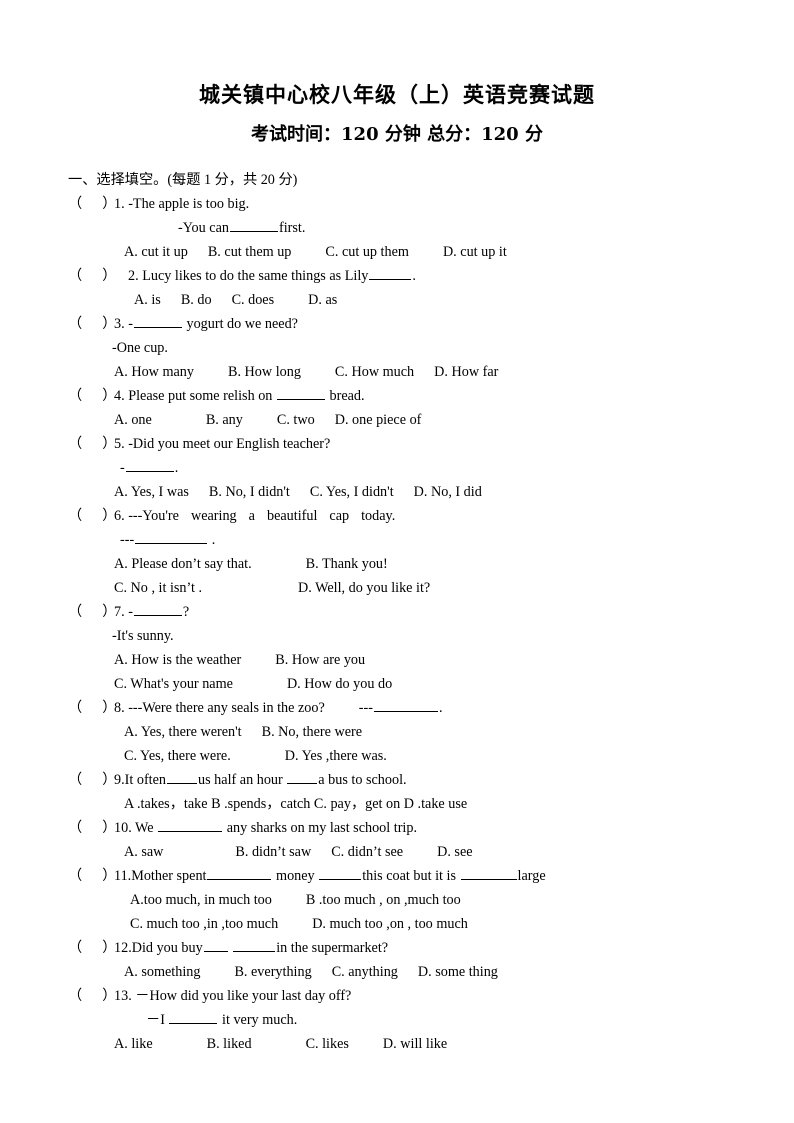 The image size is (794, 1123). What do you see at coordinates (448, 492) in the screenshot?
I see `option-d: D. No, I did` at bounding box center [448, 492].